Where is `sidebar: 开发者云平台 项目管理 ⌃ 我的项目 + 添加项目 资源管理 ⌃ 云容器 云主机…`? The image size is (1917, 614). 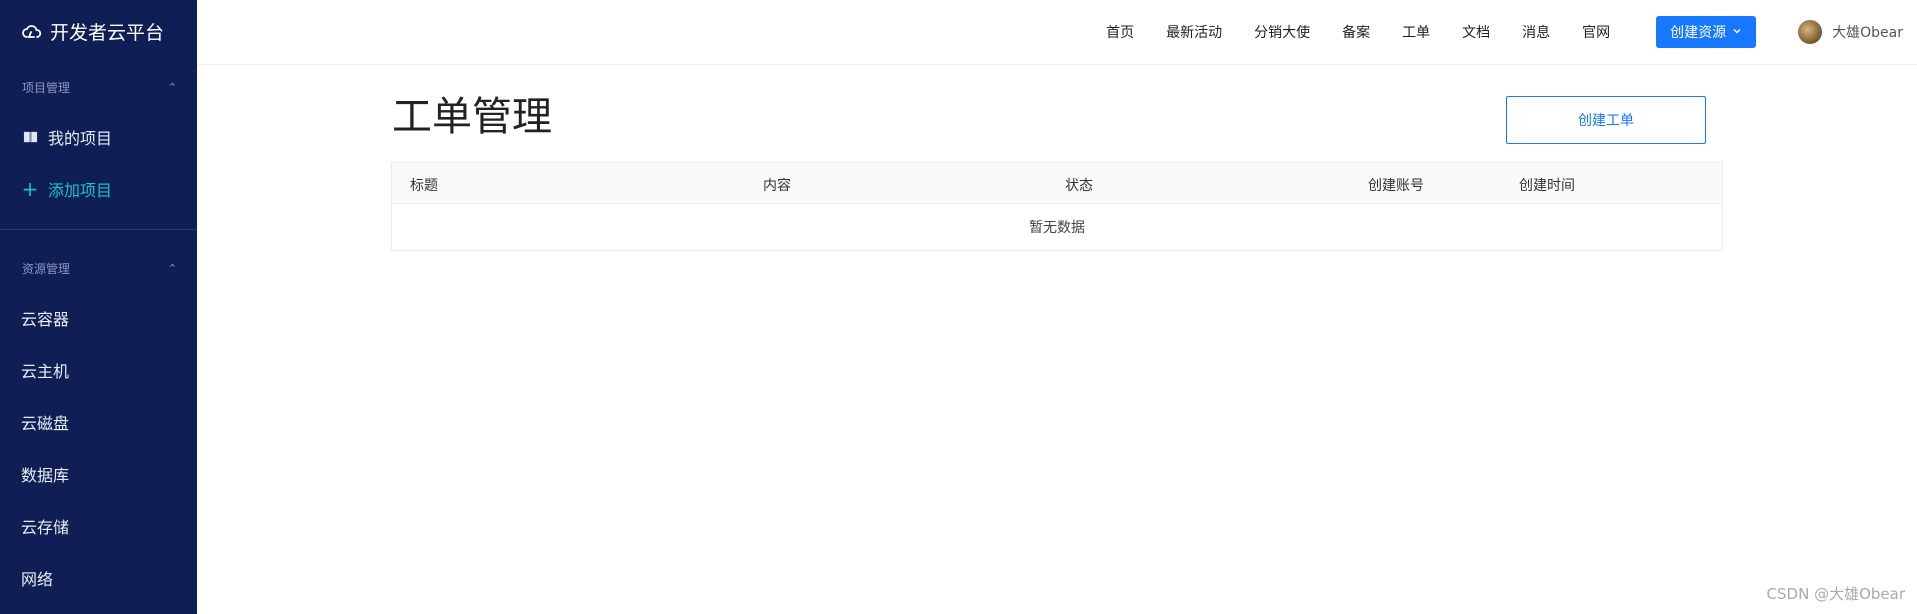 sidebar: 开发者云平台 项目管理 ⌃ 我的项目 + 添加项目 资源管理 ⌃ 云容器 云主机… is located at coordinates (98, 307).